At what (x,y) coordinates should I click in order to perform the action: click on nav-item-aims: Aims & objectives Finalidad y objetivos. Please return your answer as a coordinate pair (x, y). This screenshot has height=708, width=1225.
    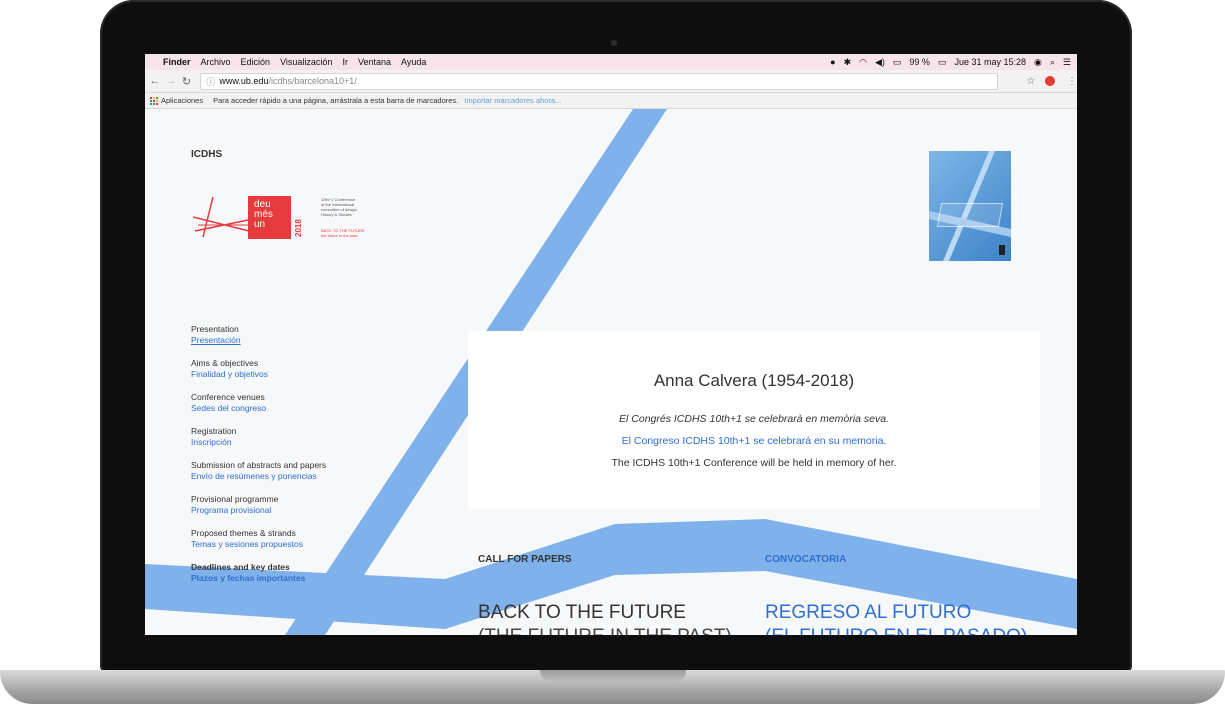
    Looking at the image, I should click on (258, 369).